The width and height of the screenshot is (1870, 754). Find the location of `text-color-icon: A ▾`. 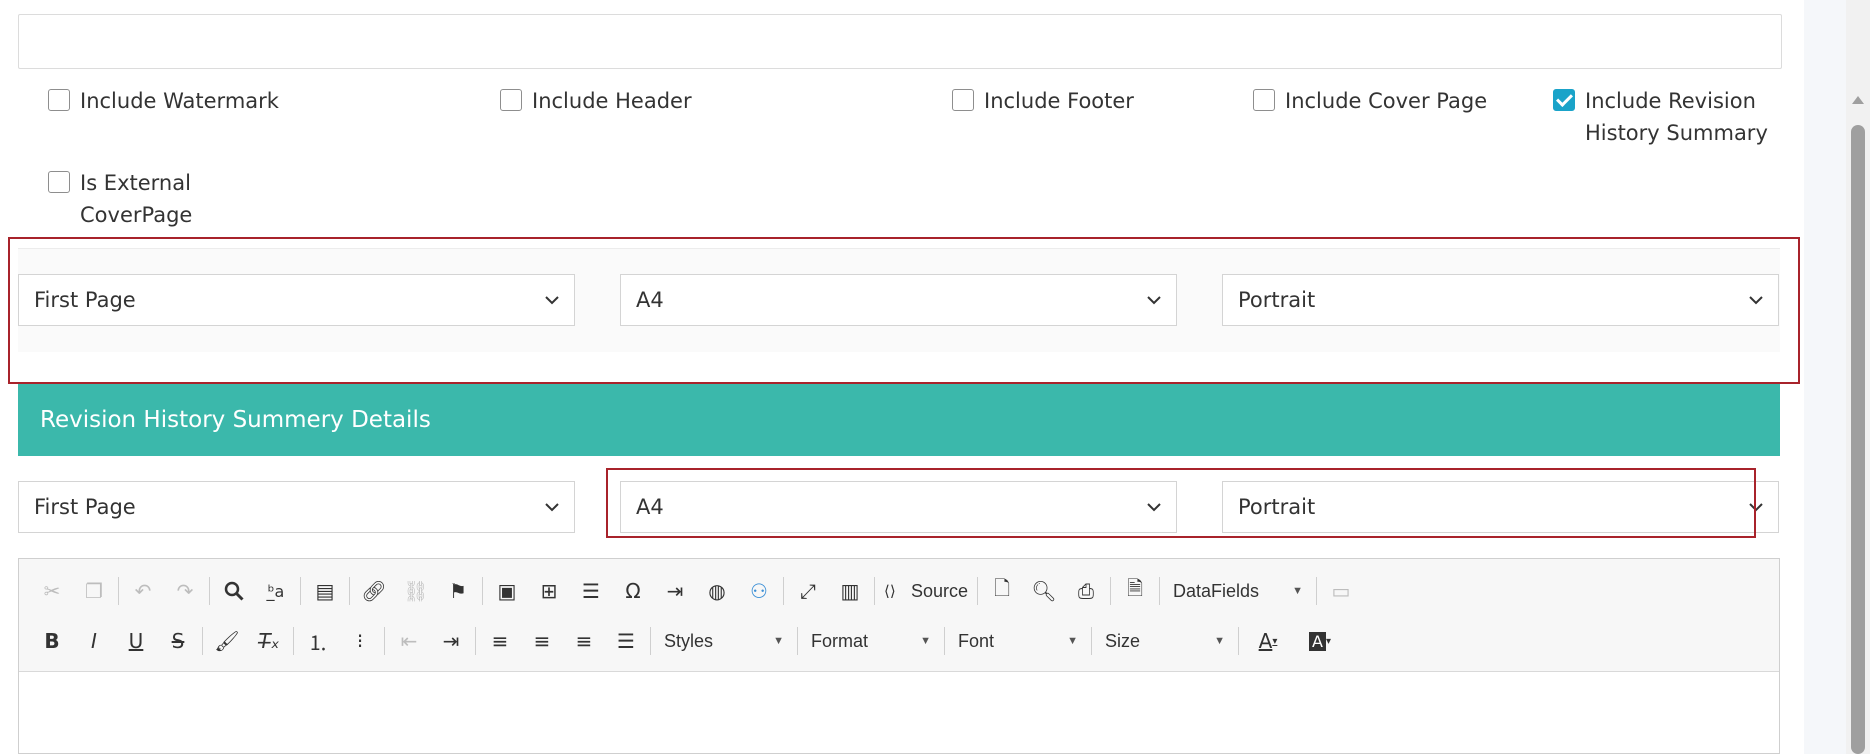

text-color-icon: A ▾ is located at coordinates (1268, 641).